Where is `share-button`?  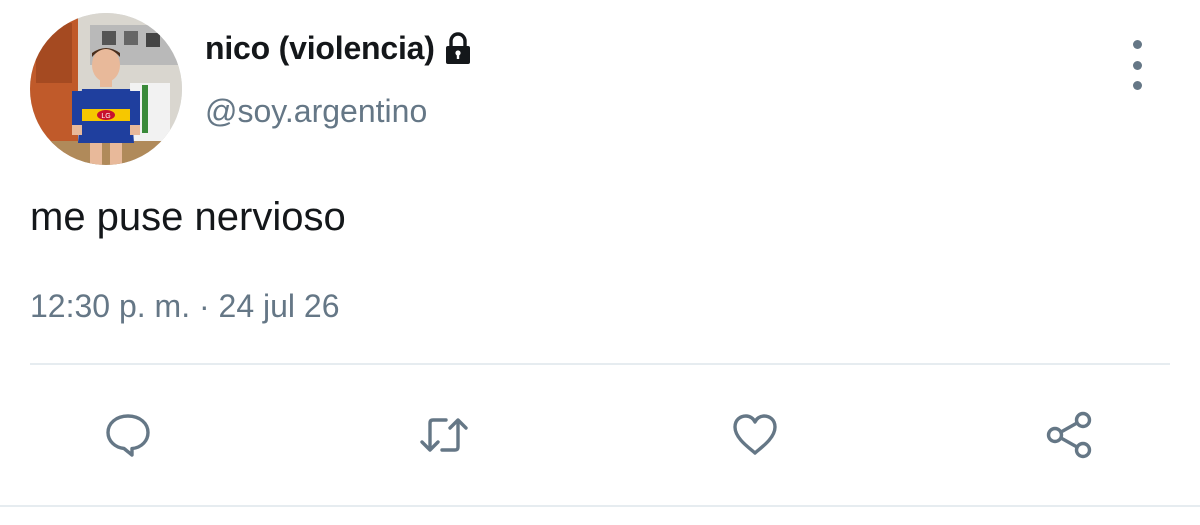
share-button is located at coordinates (1070, 435).